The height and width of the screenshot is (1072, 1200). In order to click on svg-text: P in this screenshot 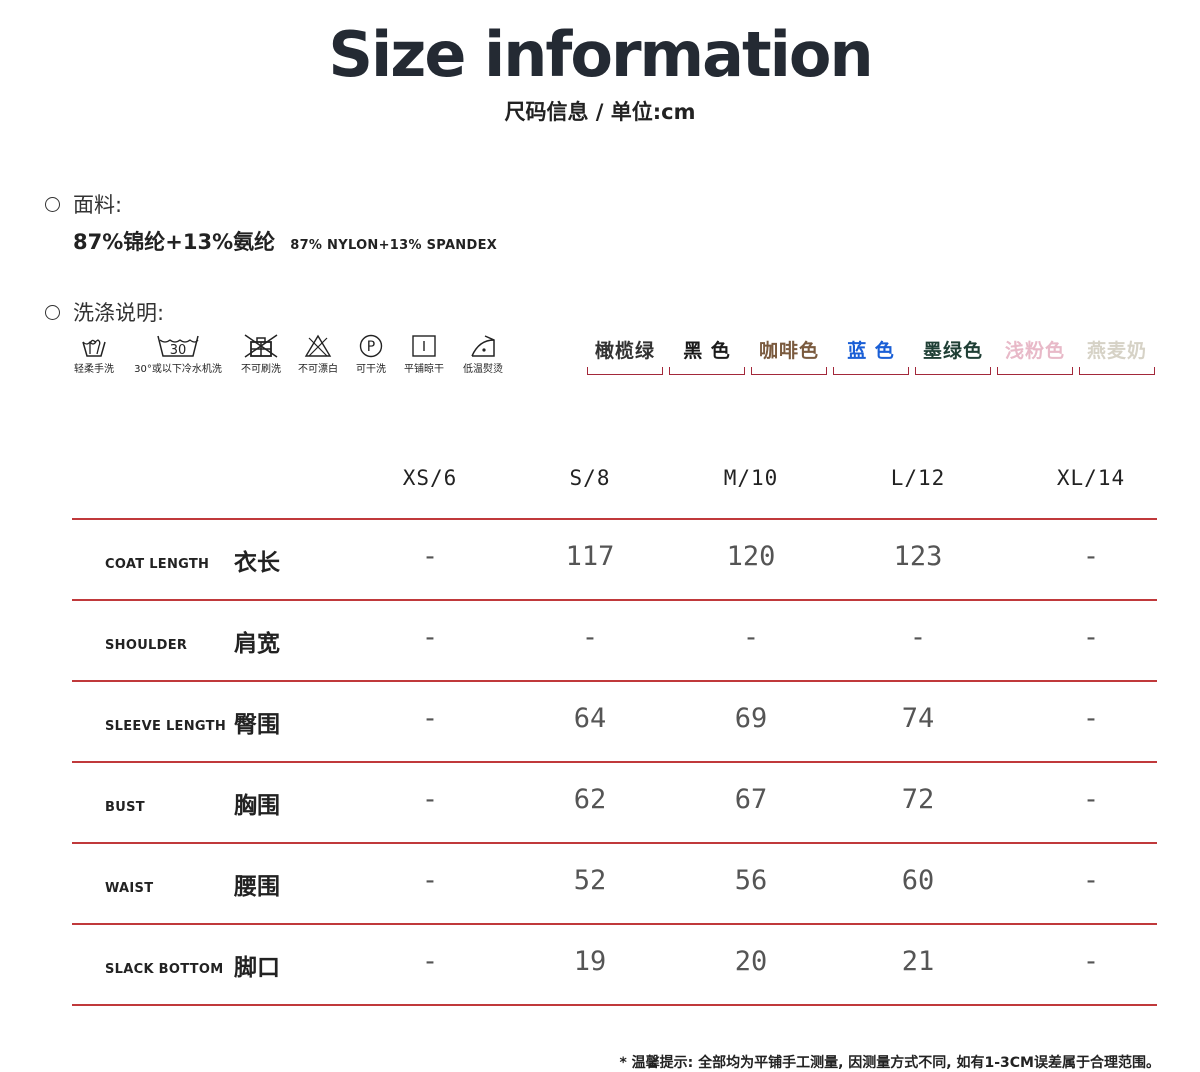, I will do `click(371, 347)`.